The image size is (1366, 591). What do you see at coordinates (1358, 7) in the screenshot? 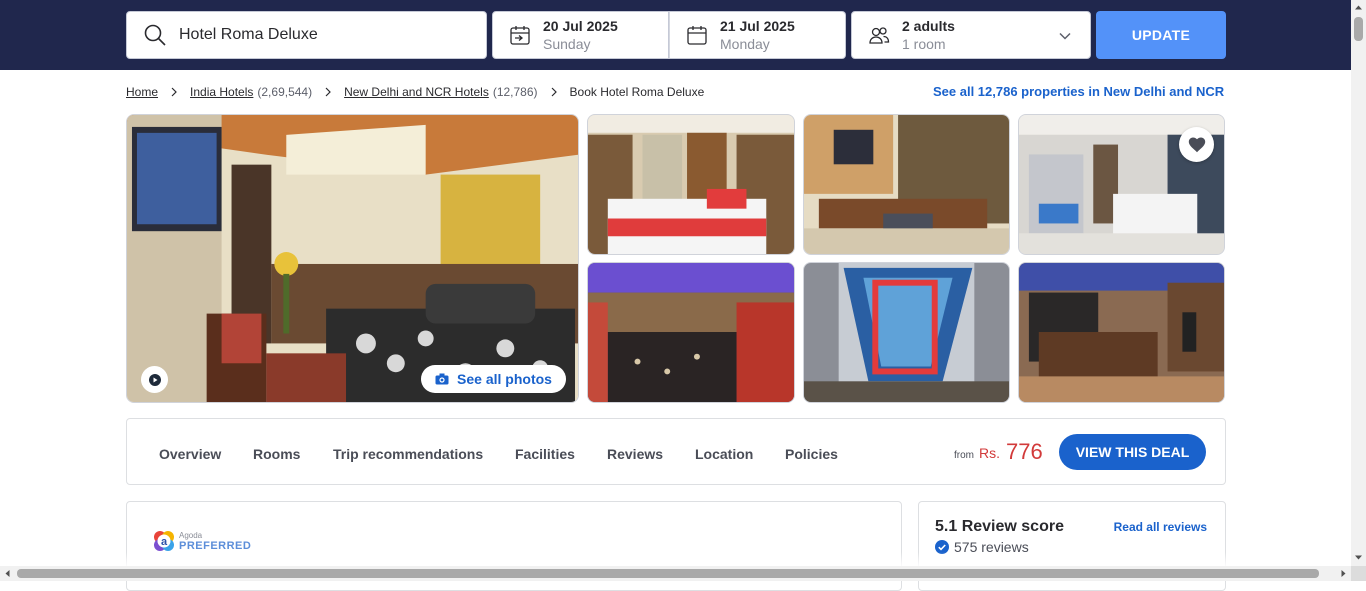
I see `scroll-up-icon` at bounding box center [1358, 7].